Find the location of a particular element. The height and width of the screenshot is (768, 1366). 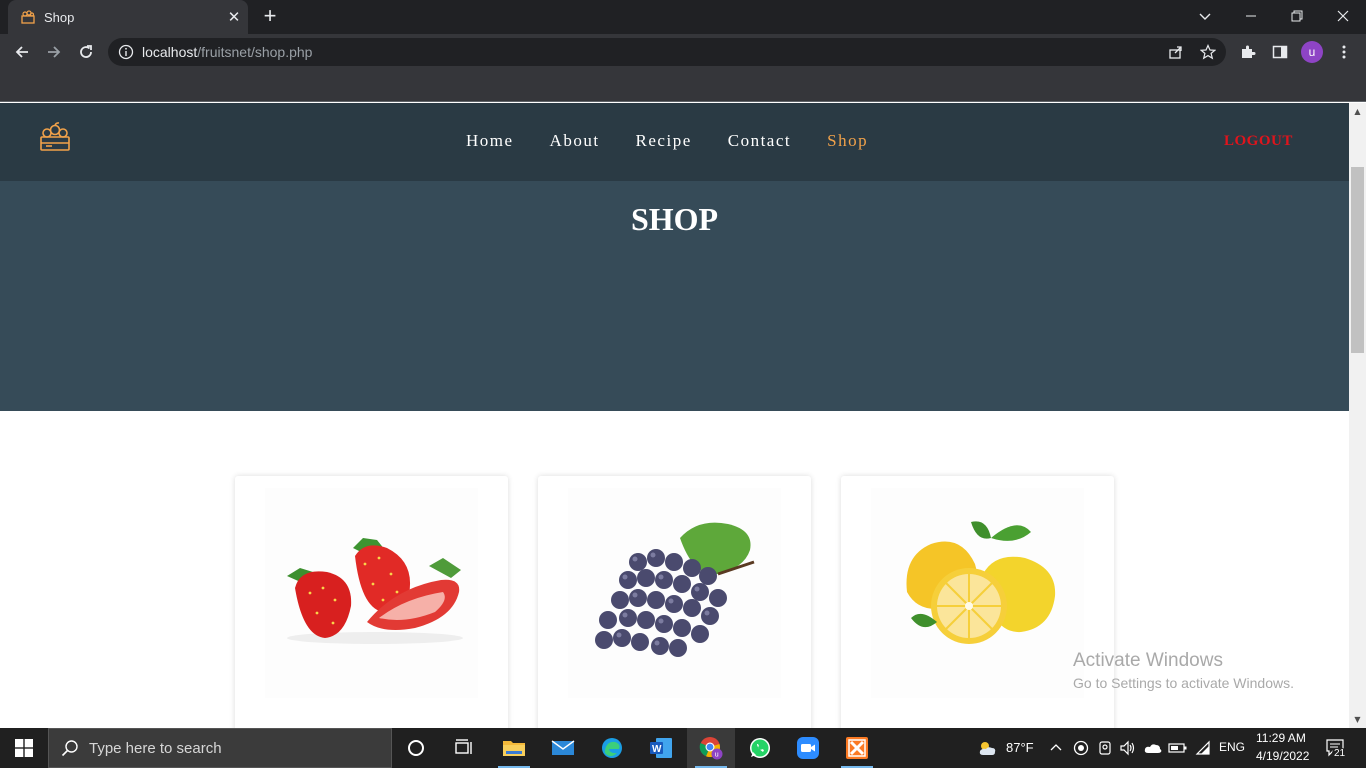

cloud-icon is located at coordinates (1153, 748).